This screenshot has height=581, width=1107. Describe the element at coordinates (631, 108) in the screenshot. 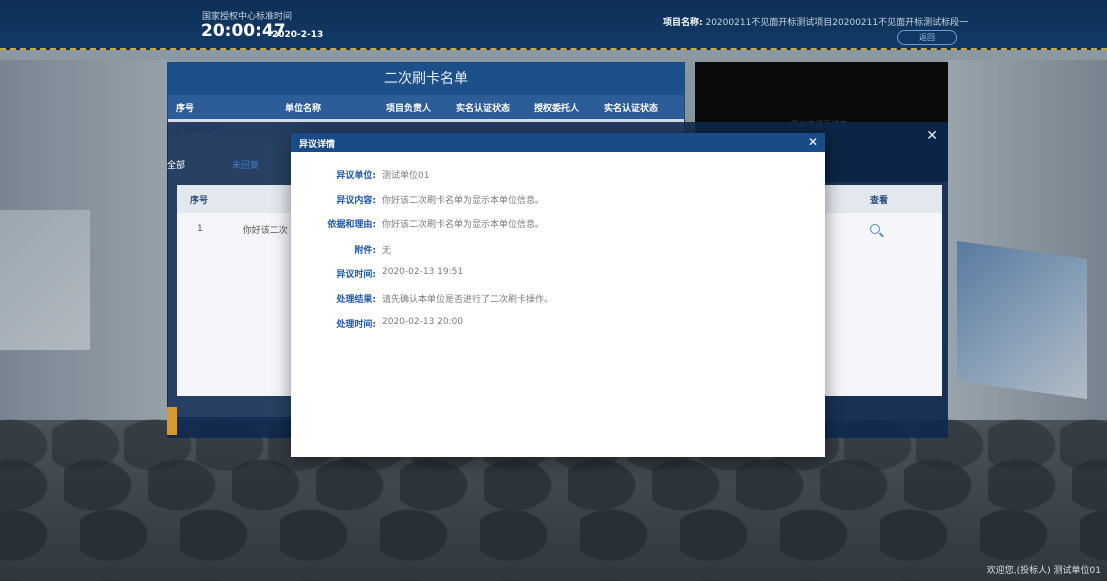

I see `col-agent-verify-status: 实名认证状态` at that location.